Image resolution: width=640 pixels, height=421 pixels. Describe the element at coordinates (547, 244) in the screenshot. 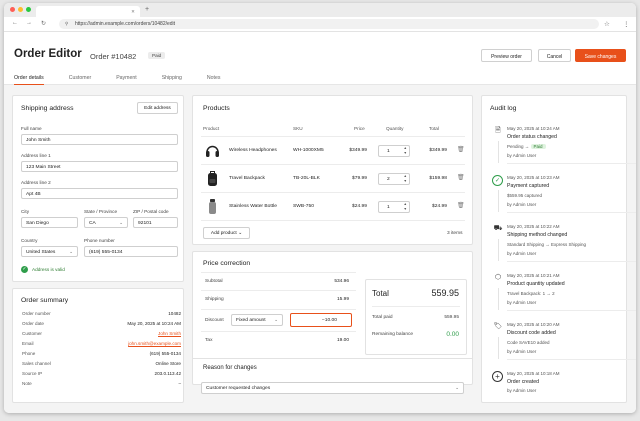

I see `audit-detail: Standard Shipping → Express Shipping` at that location.